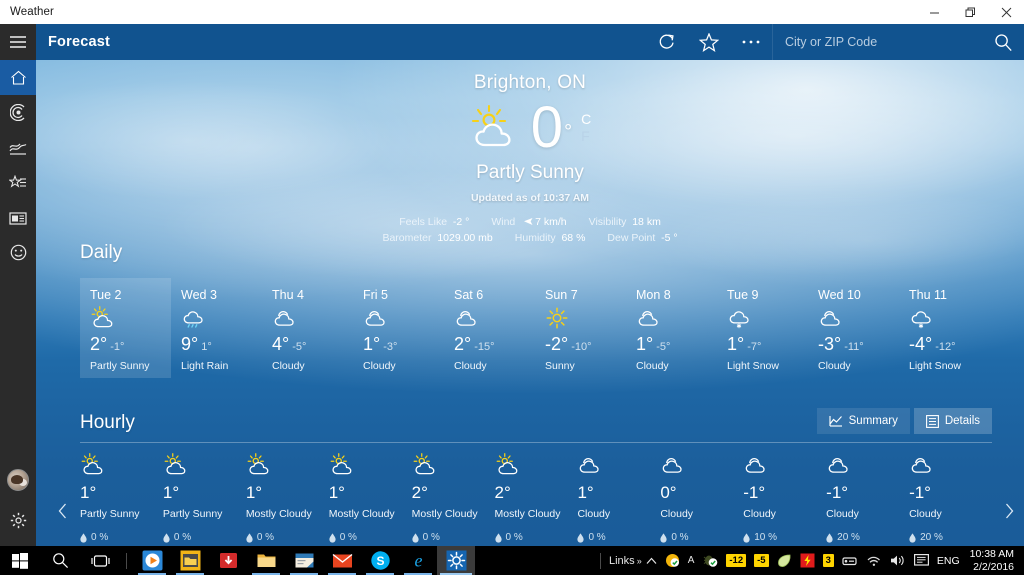 The width and height of the screenshot is (1024, 575). I want to click on taskbar-app-weather, so click(456, 560).